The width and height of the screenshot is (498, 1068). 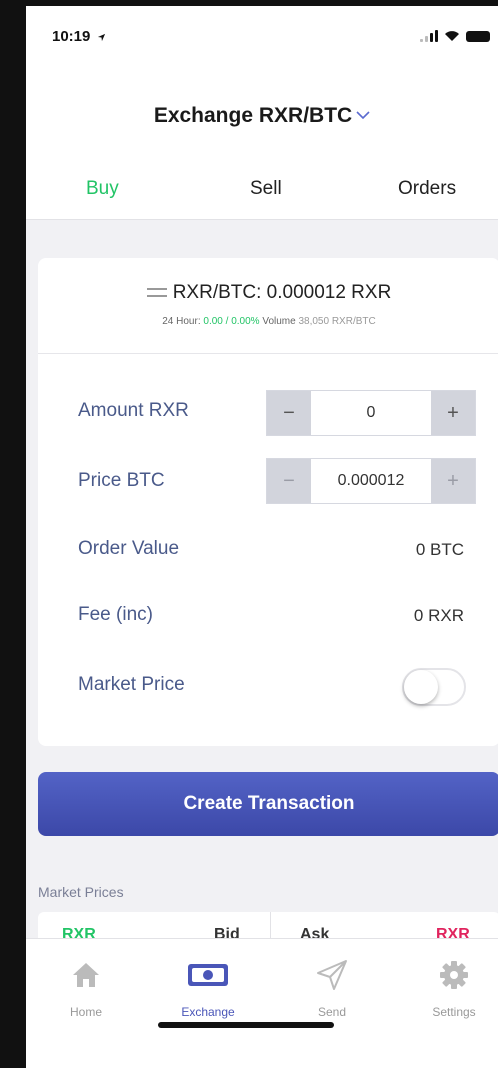 I want to click on pair-price: RXR/BTC: 0.000012 RXR, so click(x=268, y=293).